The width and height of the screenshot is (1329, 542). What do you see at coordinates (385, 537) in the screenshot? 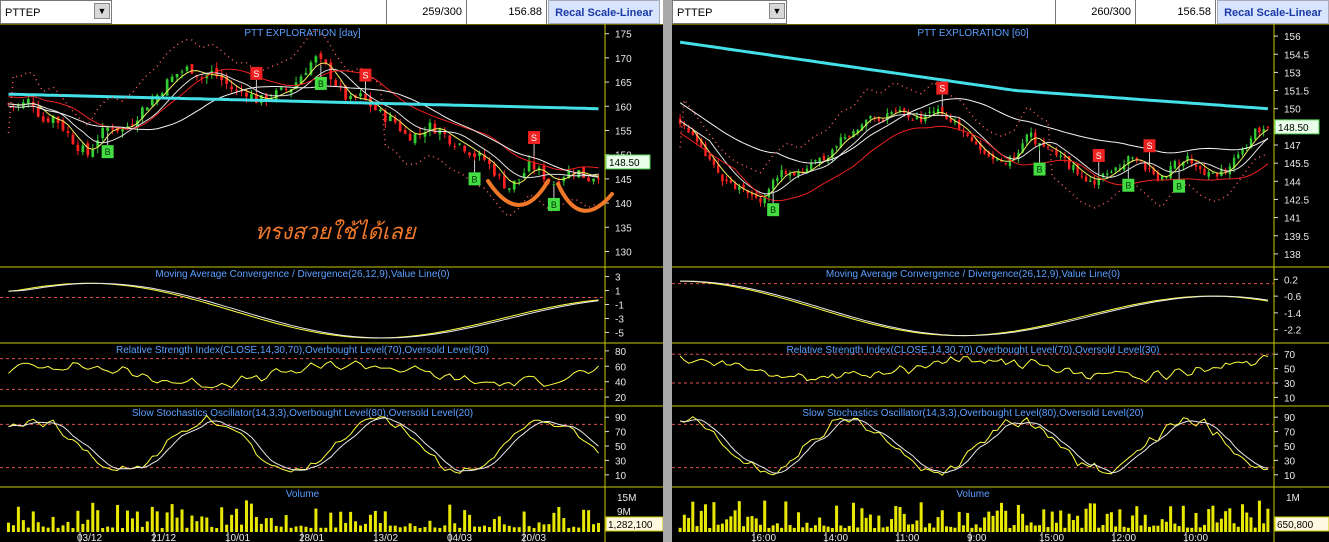
I see `x-axis-tick-label: 13/02` at bounding box center [385, 537].